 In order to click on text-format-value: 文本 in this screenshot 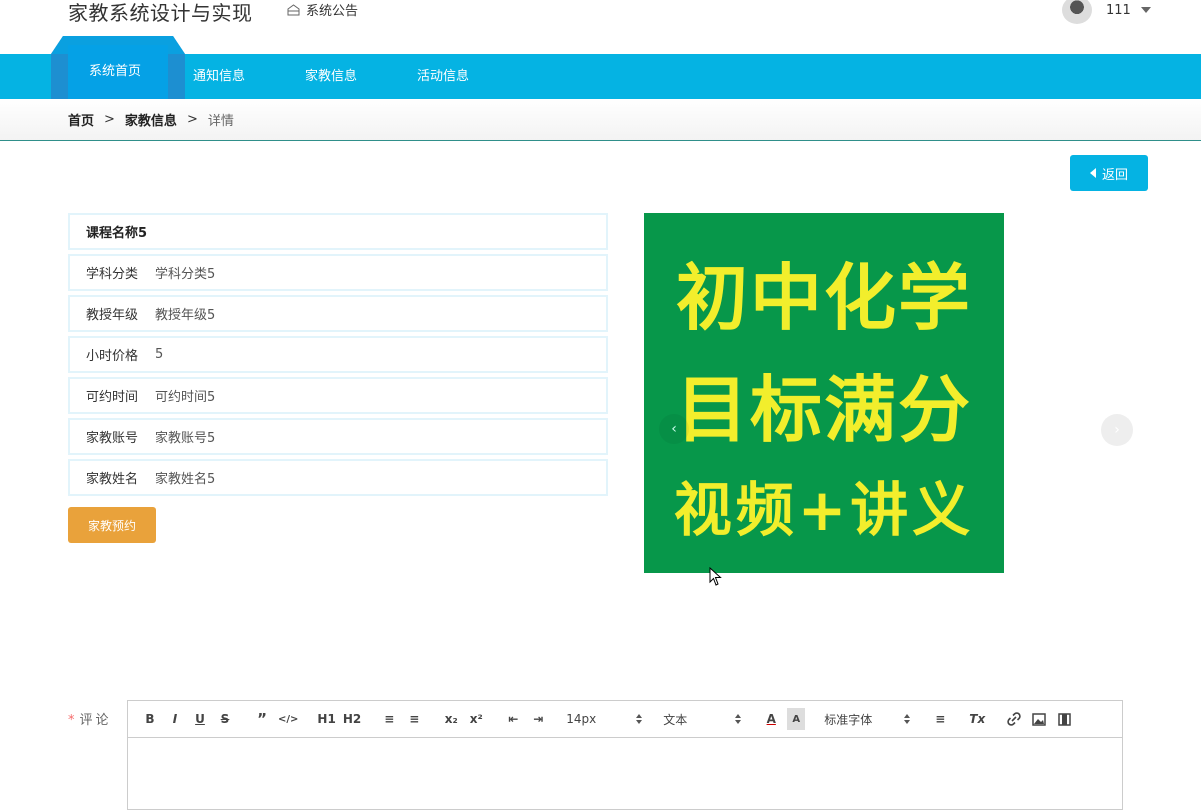, I will do `click(675, 719)`.